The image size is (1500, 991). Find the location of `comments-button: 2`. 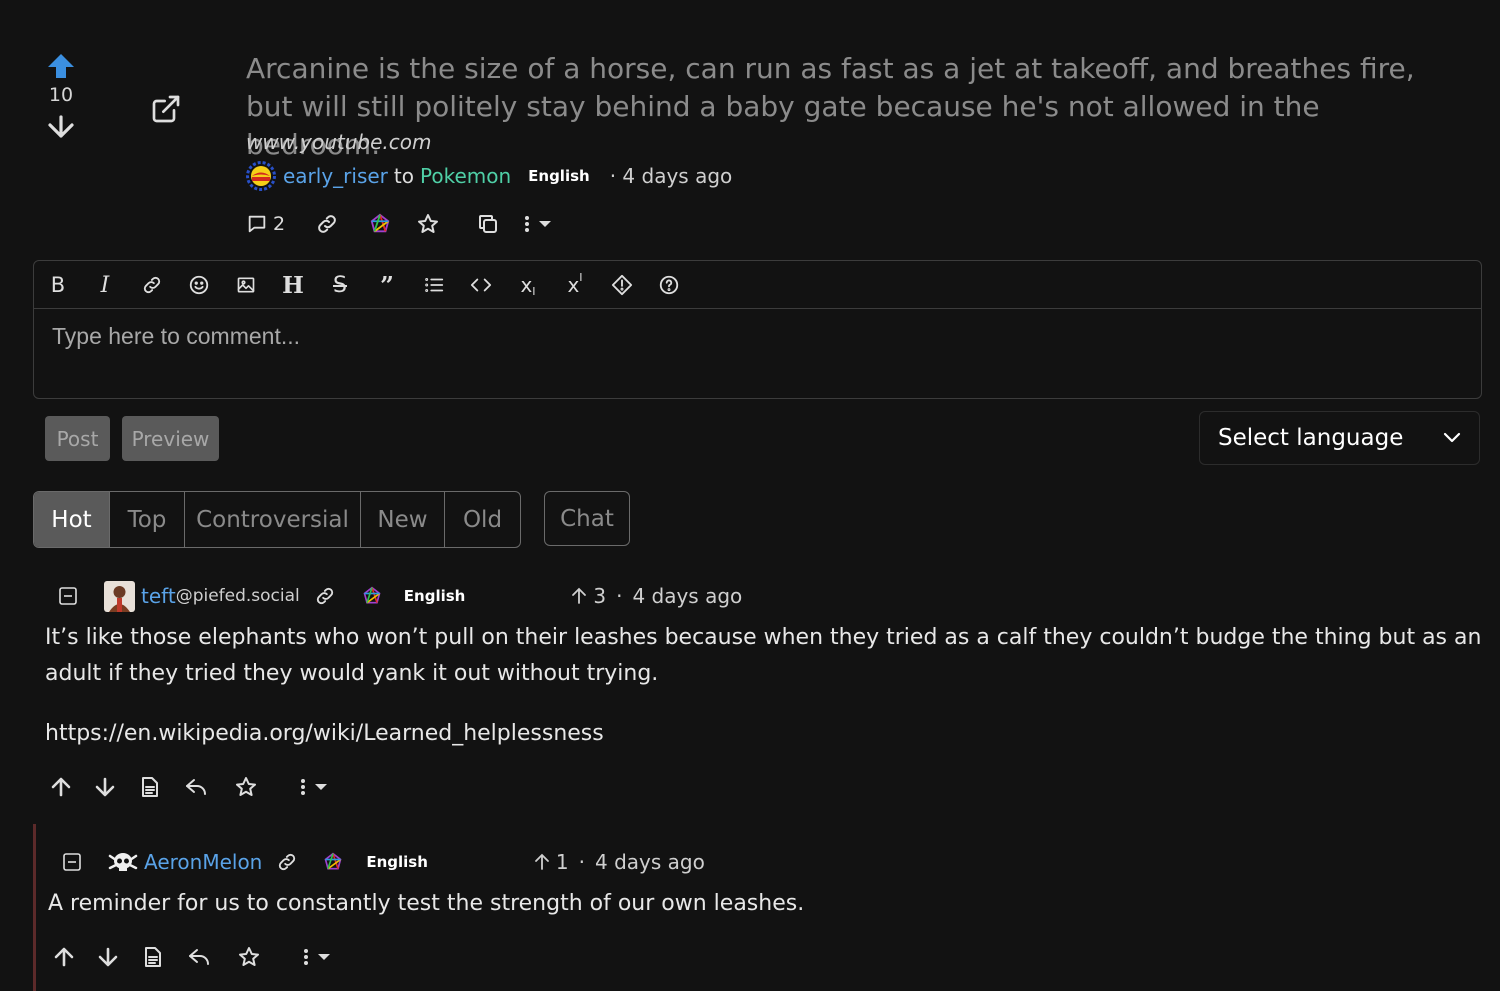

comments-button: 2 is located at coordinates (265, 224).